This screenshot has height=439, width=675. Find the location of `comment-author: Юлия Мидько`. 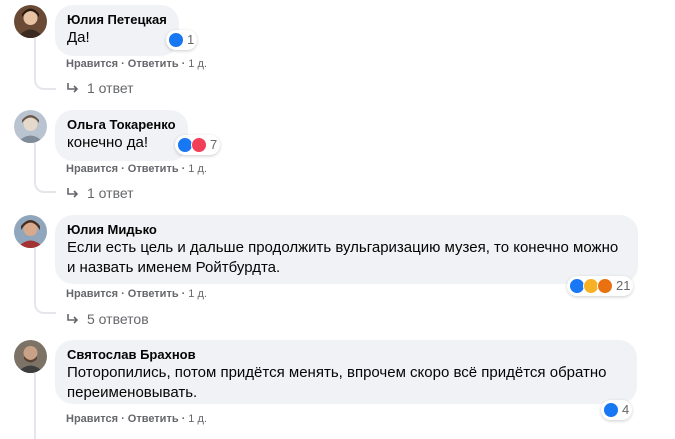

comment-author: Юлия Мидько is located at coordinates (346, 230).